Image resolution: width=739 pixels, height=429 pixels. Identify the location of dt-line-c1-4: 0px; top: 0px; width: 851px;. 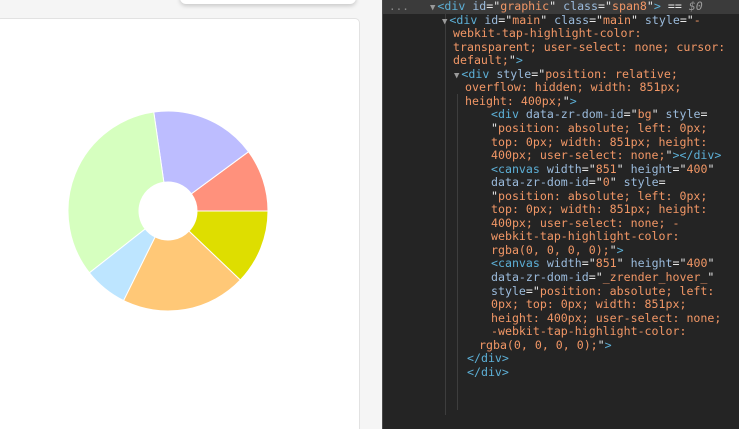
(589, 304).